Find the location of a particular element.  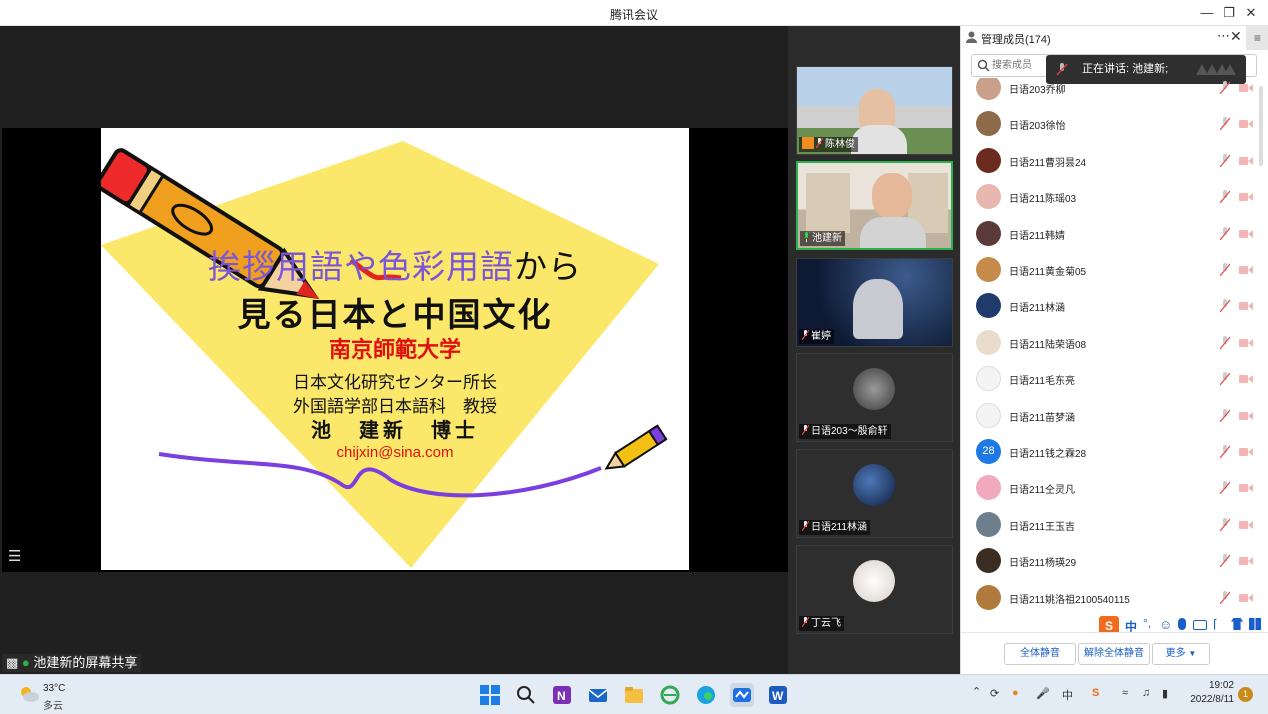

word-icon: W is located at coordinates (778, 695).